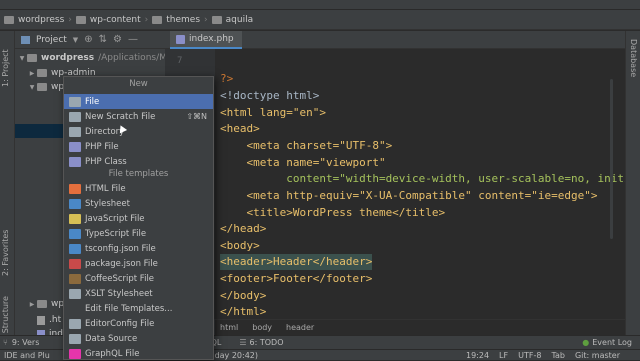  I want to click on ts-file-icon, so click(75, 233).